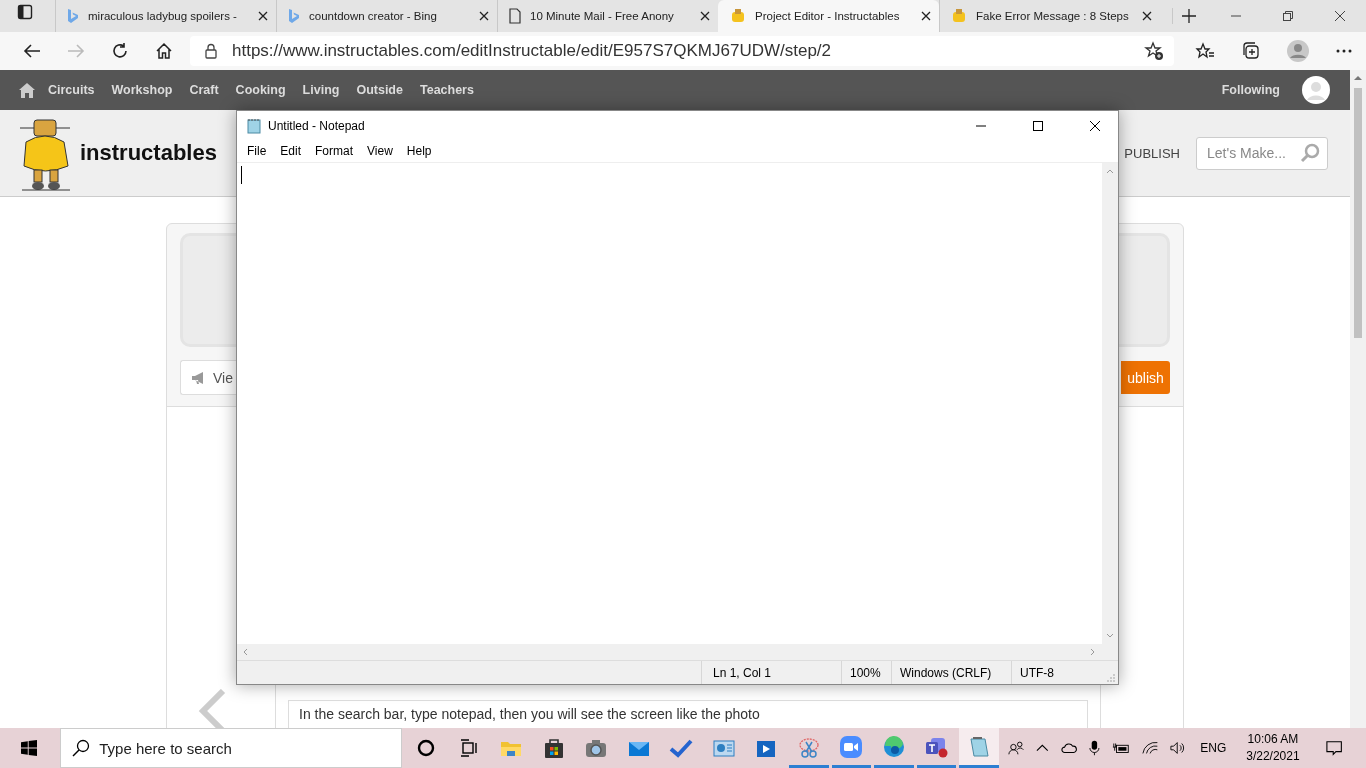  Describe the element at coordinates (446, 90) in the screenshot. I see `nav-link: Teachers` at that location.